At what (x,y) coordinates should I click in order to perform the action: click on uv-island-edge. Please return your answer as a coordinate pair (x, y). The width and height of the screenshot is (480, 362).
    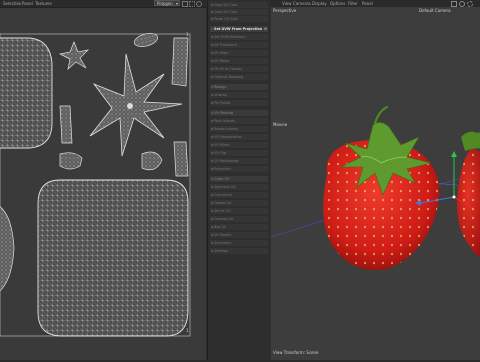
    Looking at the image, I should click on (7, 249).